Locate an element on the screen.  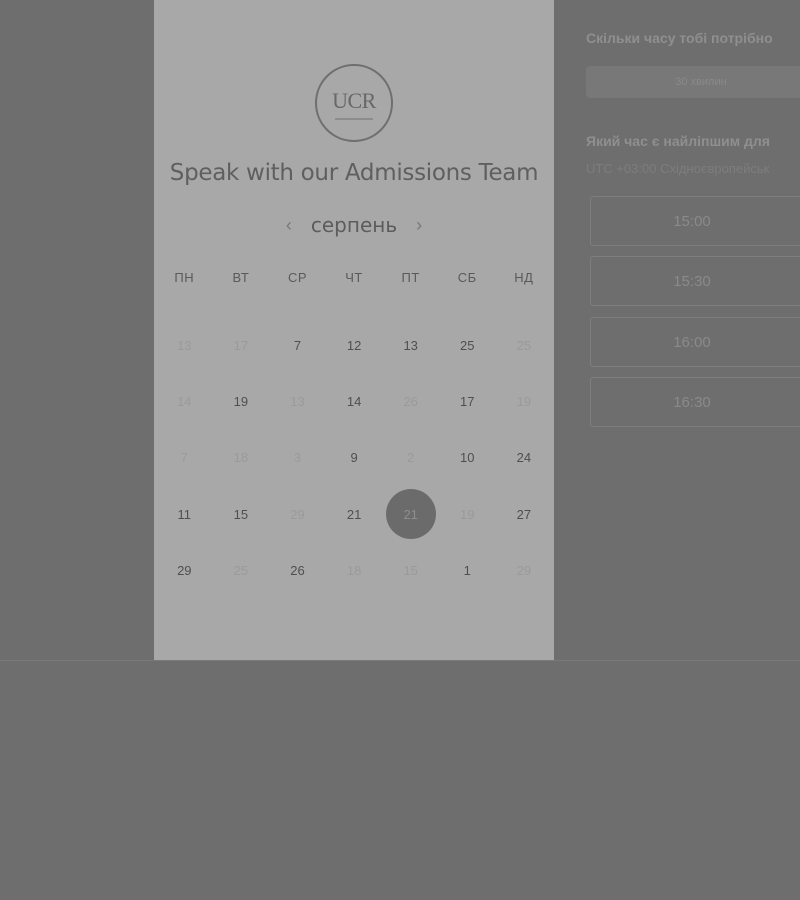
weekday-label: ЧТ is located at coordinates (354, 277).